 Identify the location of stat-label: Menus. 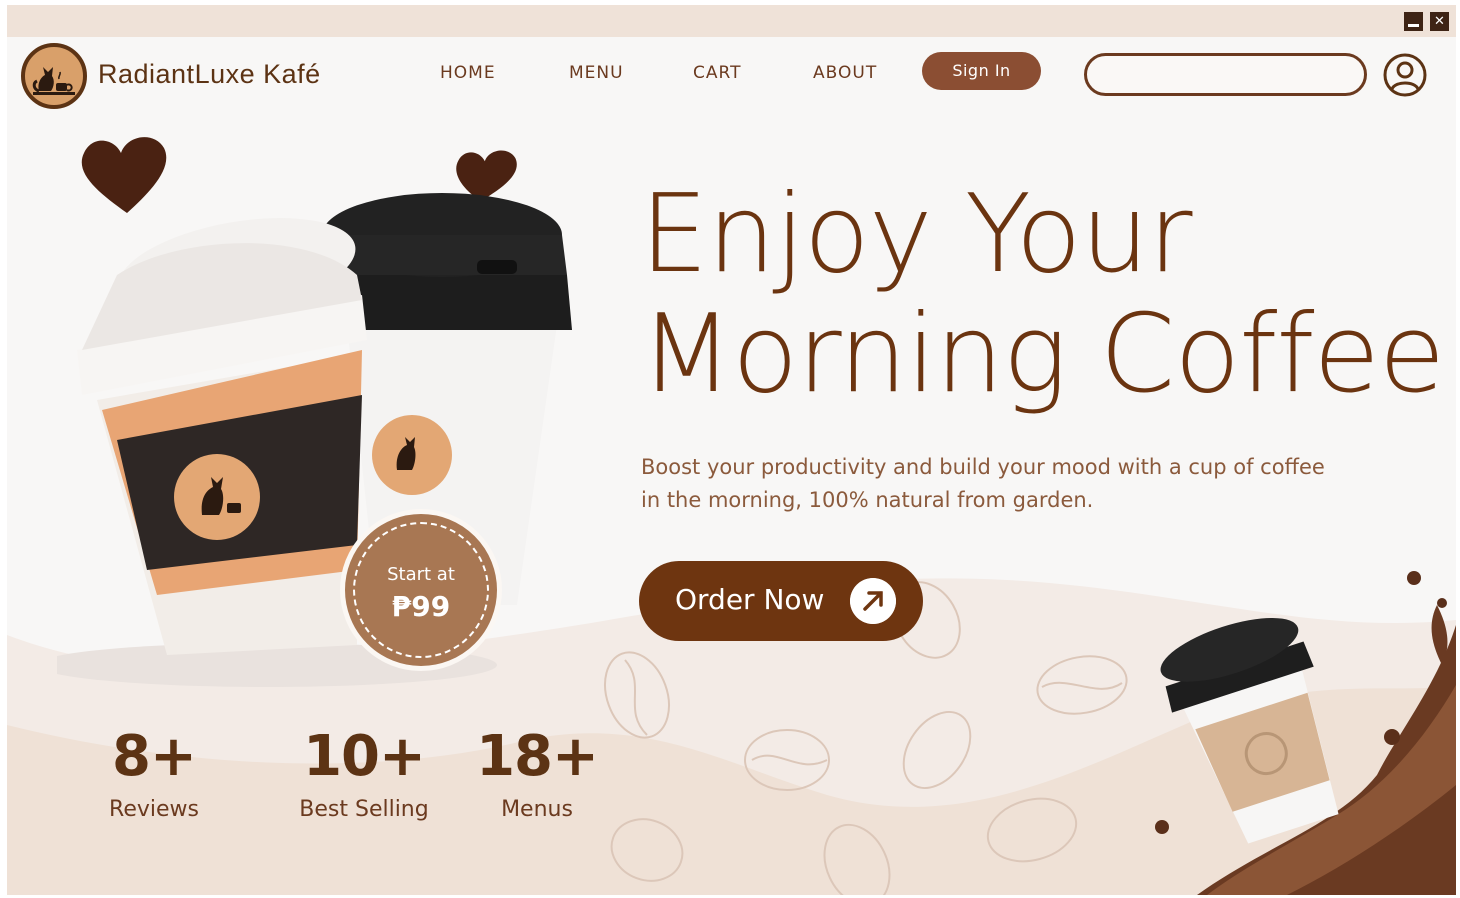
(537, 809).